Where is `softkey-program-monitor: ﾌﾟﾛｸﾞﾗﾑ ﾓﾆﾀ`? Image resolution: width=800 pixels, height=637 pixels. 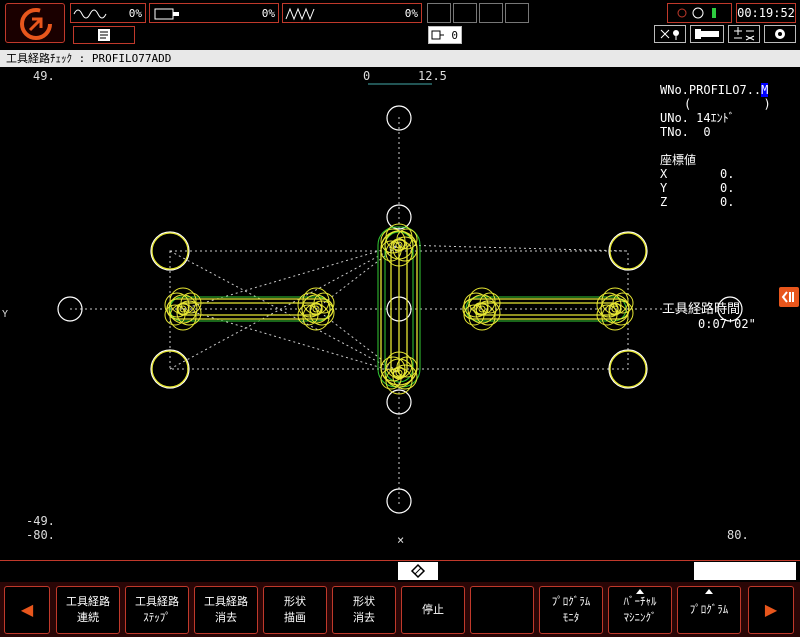
softkey-program-monitor: ﾌﾟﾛｸﾞﾗﾑ ﾓﾆﾀ is located at coordinates (571, 610).